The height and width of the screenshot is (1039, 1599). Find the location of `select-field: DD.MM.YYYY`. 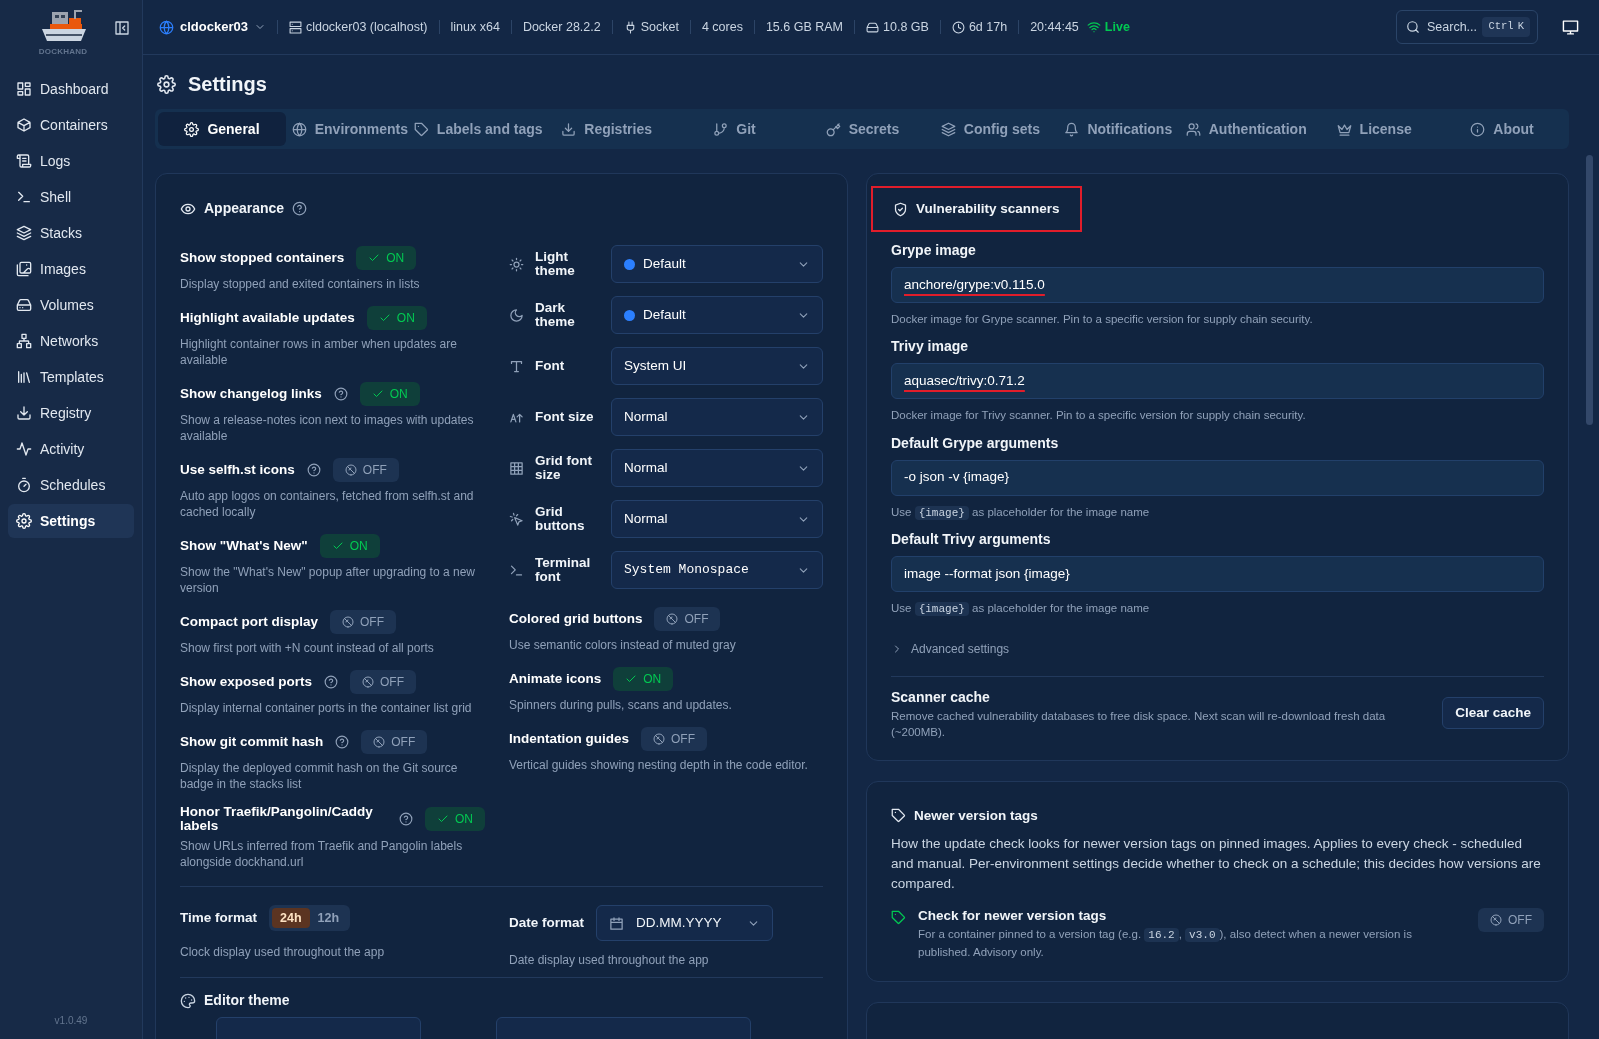

select-field: DD.MM.YYYY is located at coordinates (684, 923).